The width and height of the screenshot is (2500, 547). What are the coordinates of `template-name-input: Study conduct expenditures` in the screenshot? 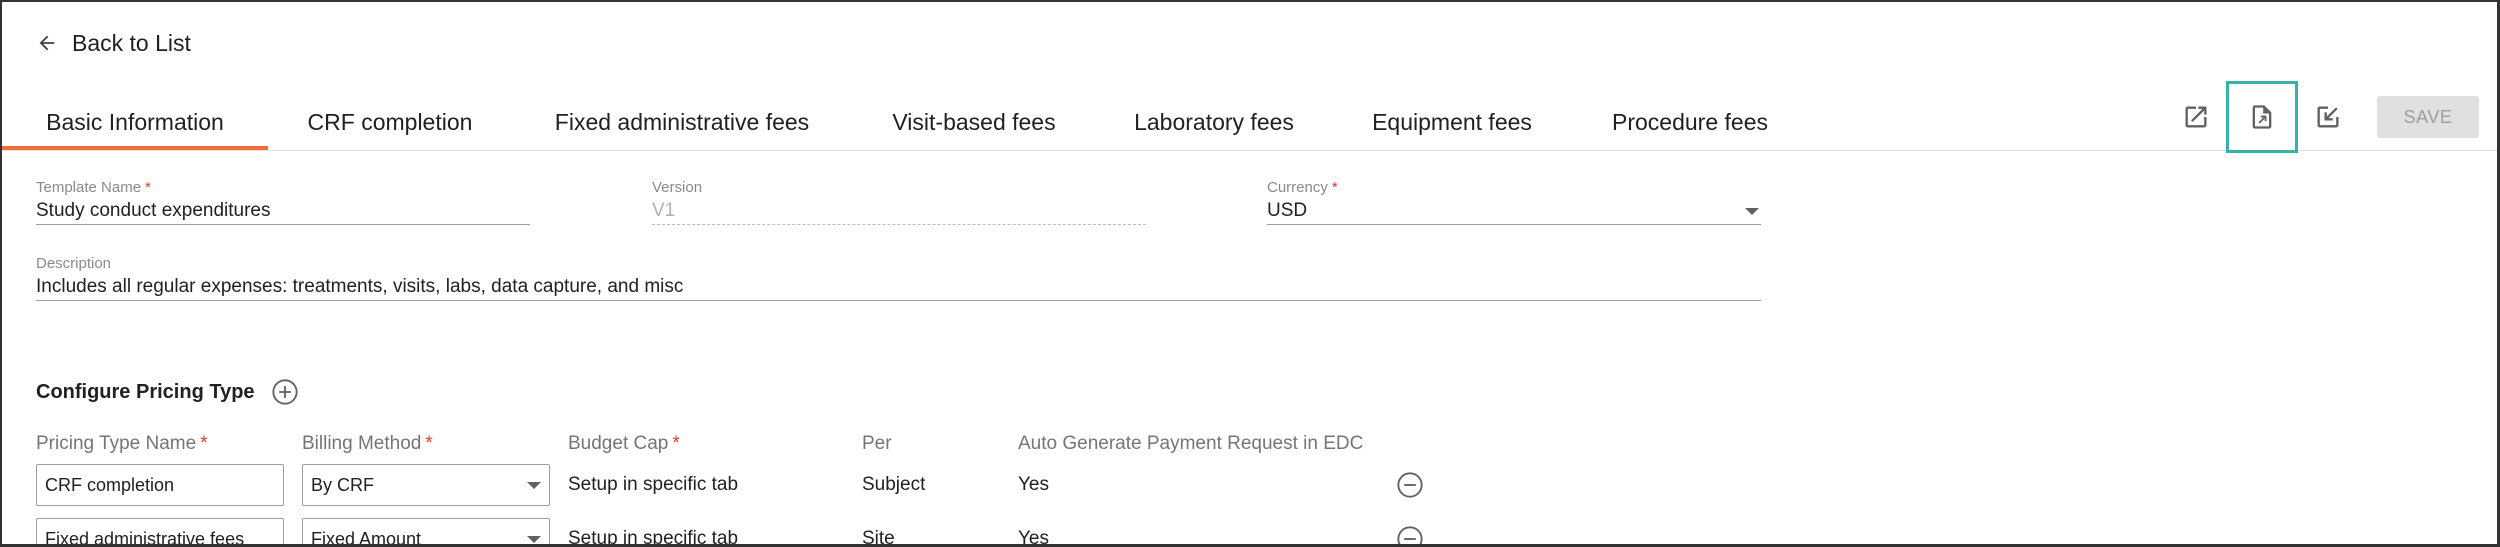 It's located at (283, 211).